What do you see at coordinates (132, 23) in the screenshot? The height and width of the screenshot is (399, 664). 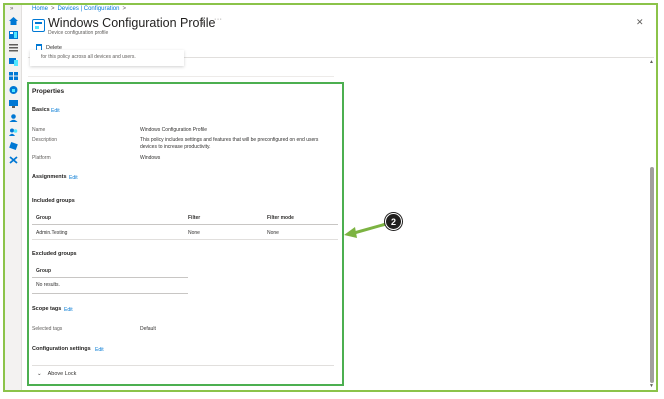 I see `page-title: Windows Configuration Profile` at bounding box center [132, 23].